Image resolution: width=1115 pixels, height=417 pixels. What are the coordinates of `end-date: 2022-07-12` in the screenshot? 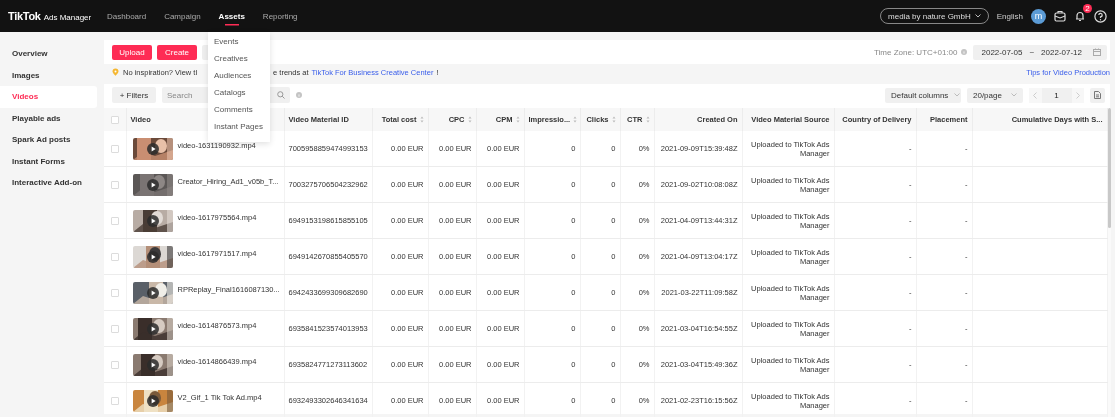 It's located at (1061, 52).